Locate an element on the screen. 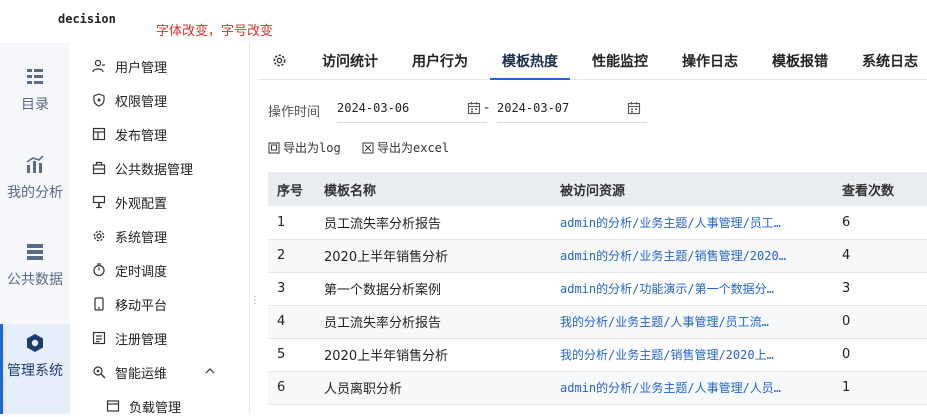 The image size is (927, 417). left-rail: 目录 我的分析 公共数据 管理系统 is located at coordinates (35, 228).